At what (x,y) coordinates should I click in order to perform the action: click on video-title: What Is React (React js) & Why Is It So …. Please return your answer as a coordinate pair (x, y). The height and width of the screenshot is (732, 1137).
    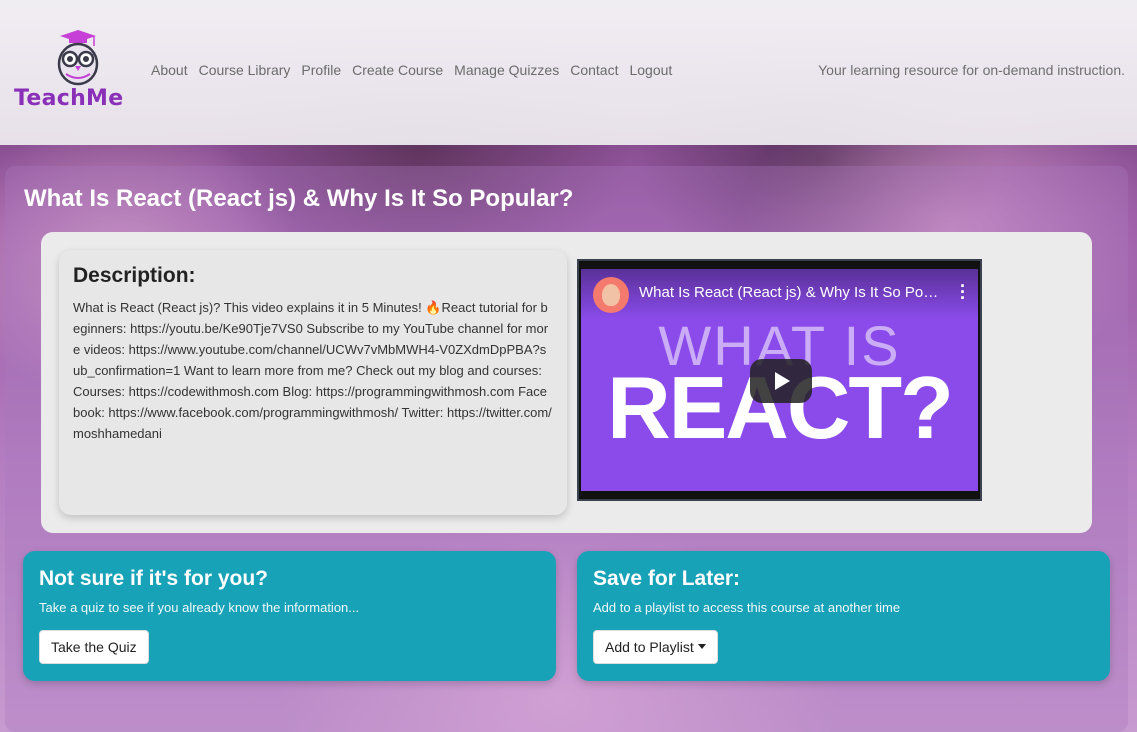
    Looking at the image, I should click on (789, 292).